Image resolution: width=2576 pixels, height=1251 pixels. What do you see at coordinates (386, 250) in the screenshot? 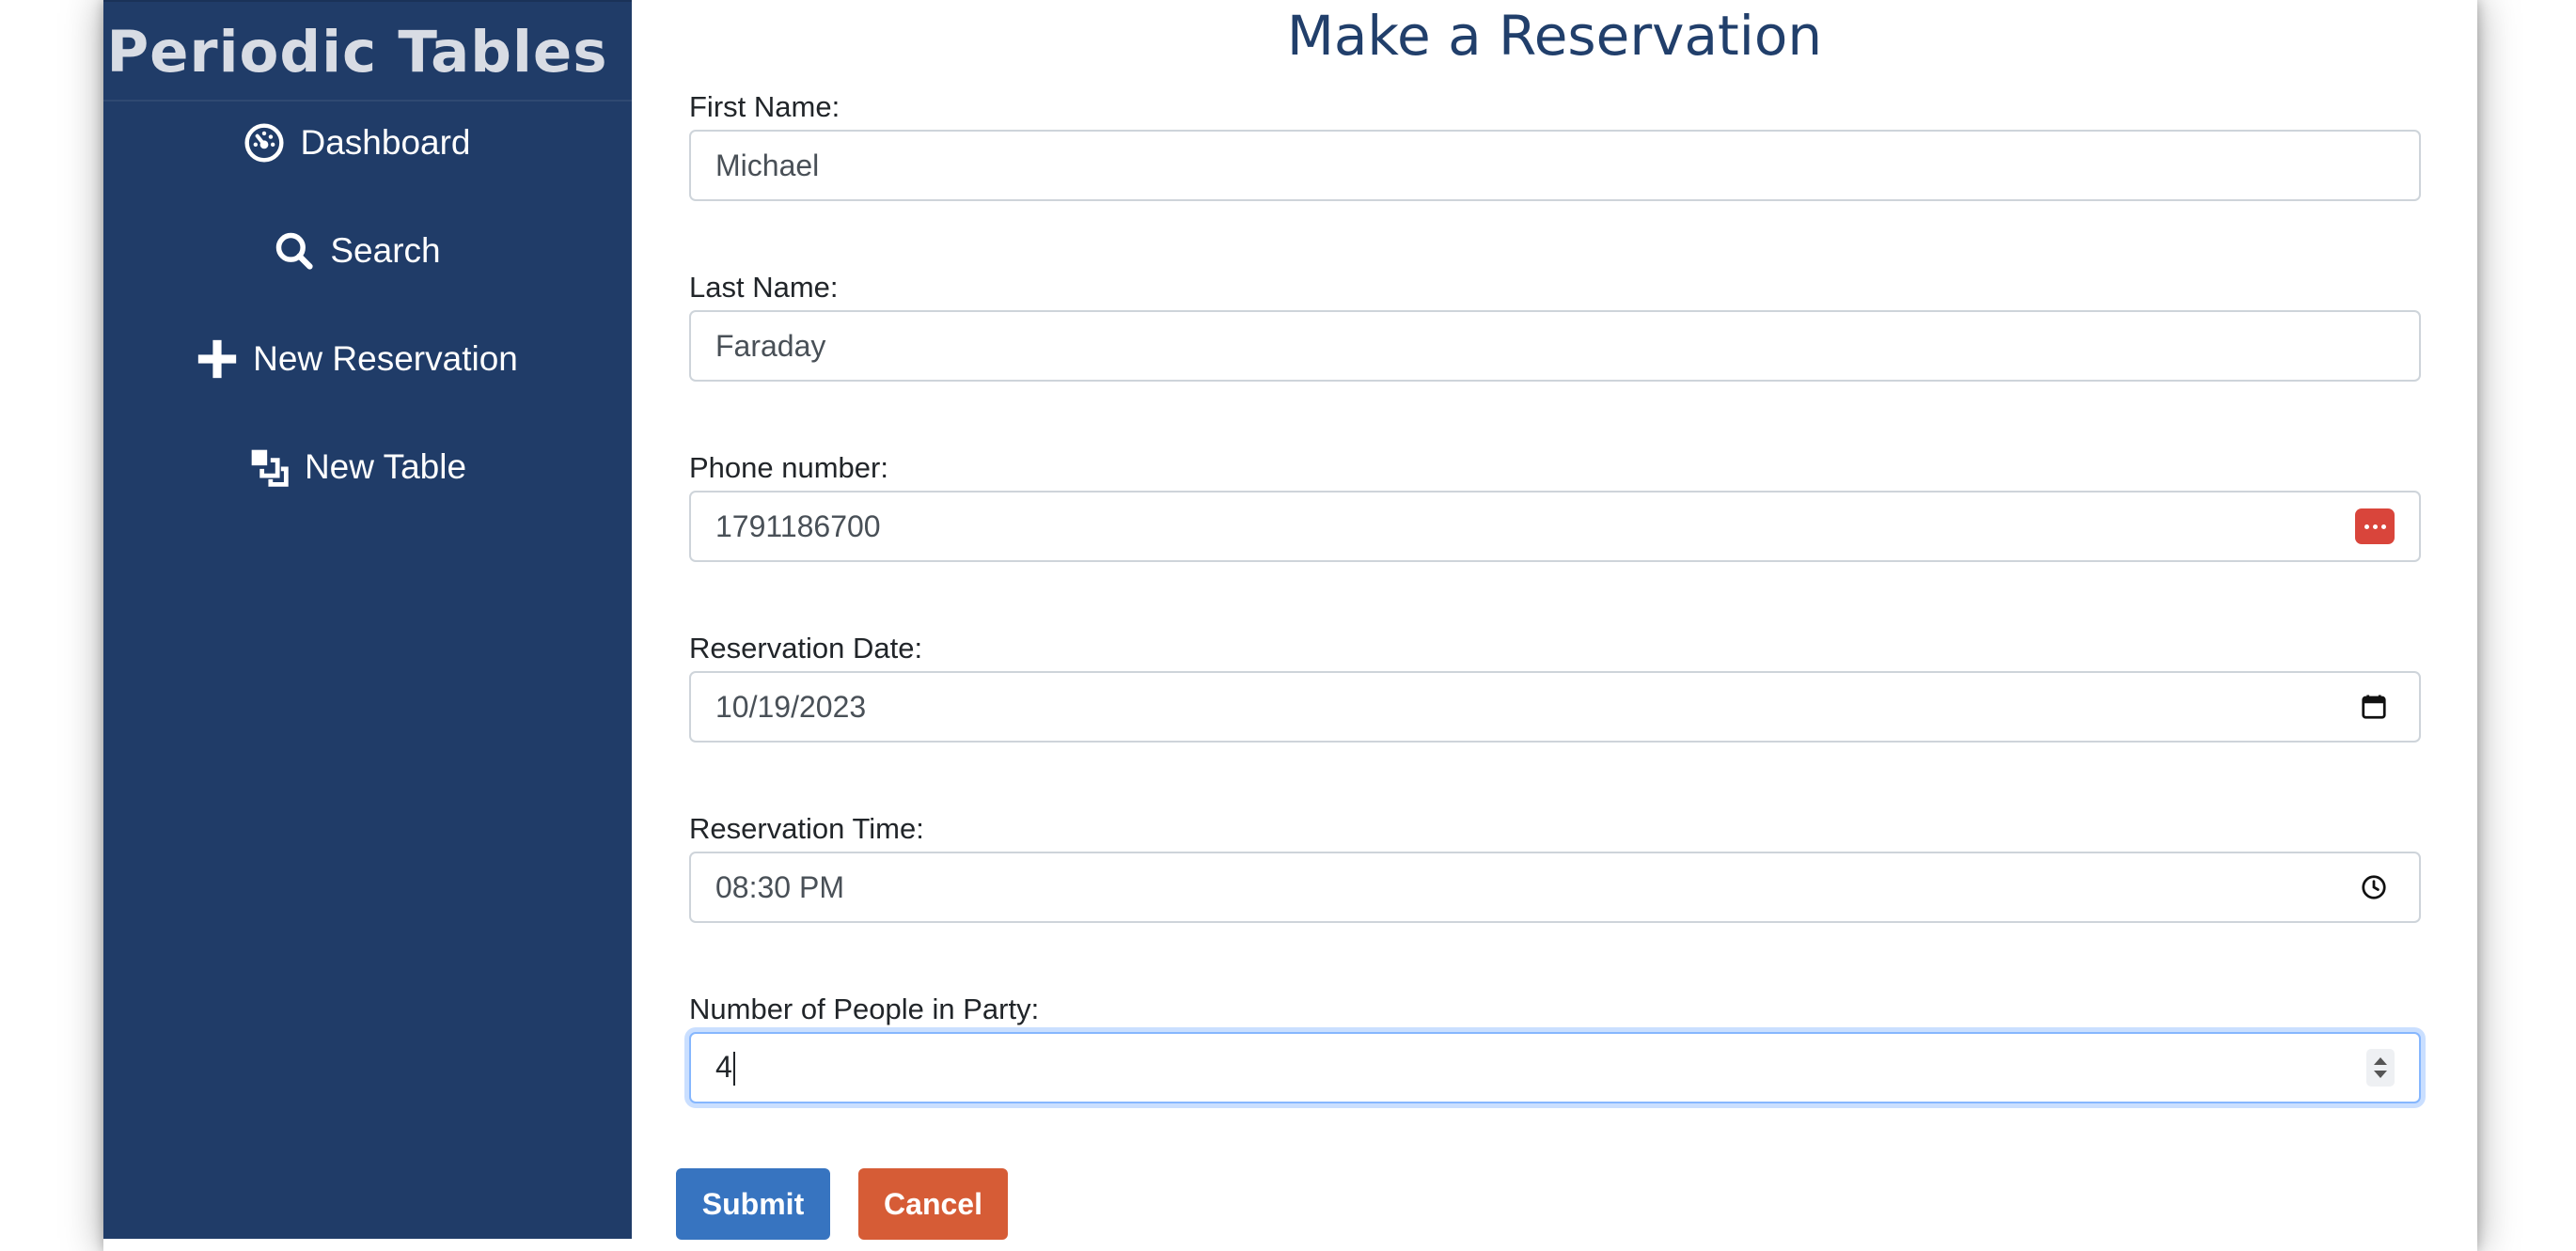
I see `sidebar-item-label: Search` at bounding box center [386, 250].